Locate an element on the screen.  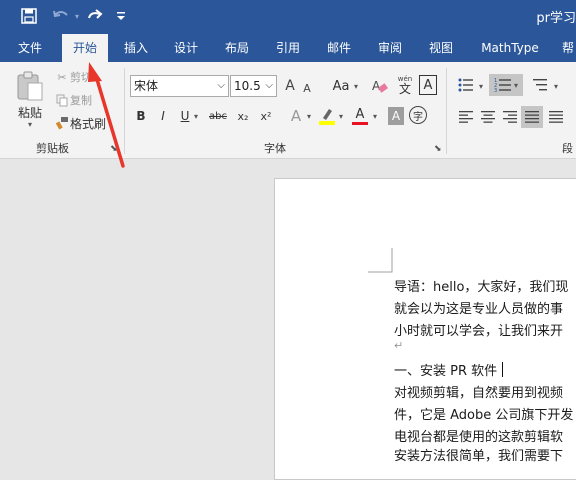
annotation-arrow is located at coordinates (106, 115).